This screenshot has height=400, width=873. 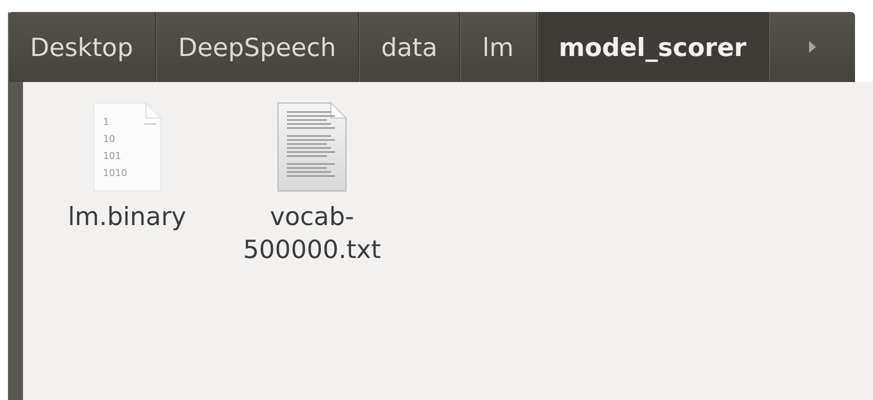 I want to click on file-name: vocab-500000.txt, so click(x=312, y=233).